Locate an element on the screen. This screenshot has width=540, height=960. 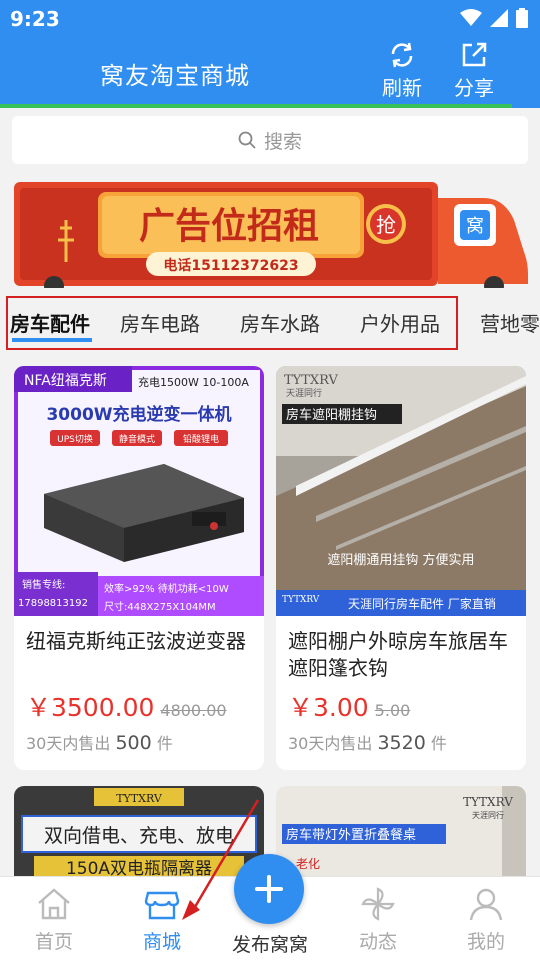
app-header: 9:23 窝友淘宝商城 刷新 分享 is located at coordinates (270, 54).